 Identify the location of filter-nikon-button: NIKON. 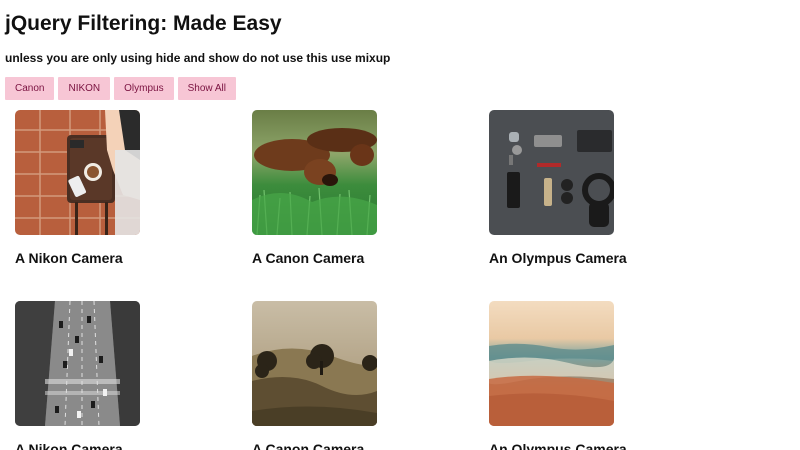
(84, 88).